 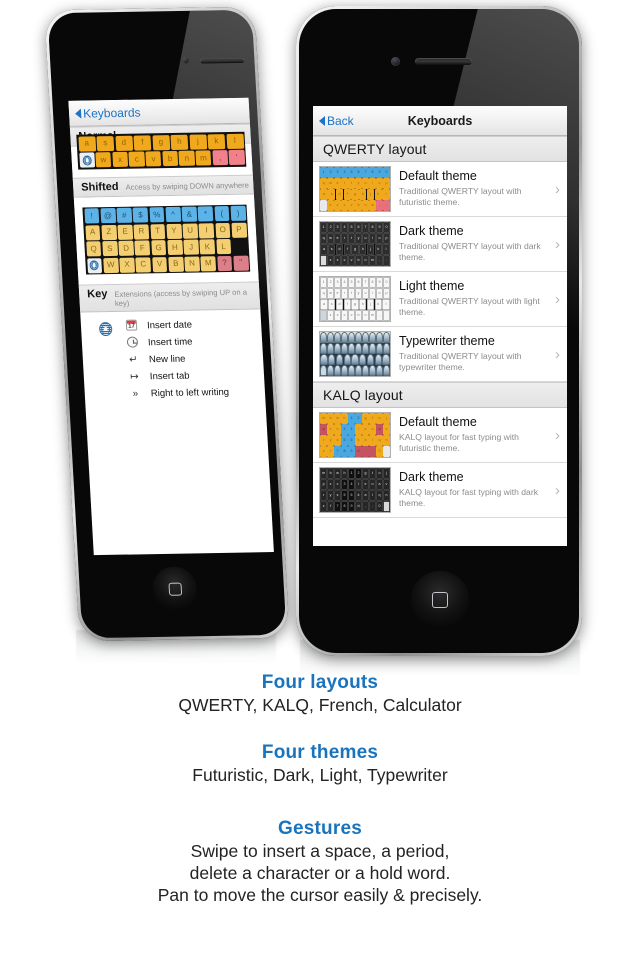 What do you see at coordinates (205, 214) in the screenshot?
I see `key: *` at bounding box center [205, 214].